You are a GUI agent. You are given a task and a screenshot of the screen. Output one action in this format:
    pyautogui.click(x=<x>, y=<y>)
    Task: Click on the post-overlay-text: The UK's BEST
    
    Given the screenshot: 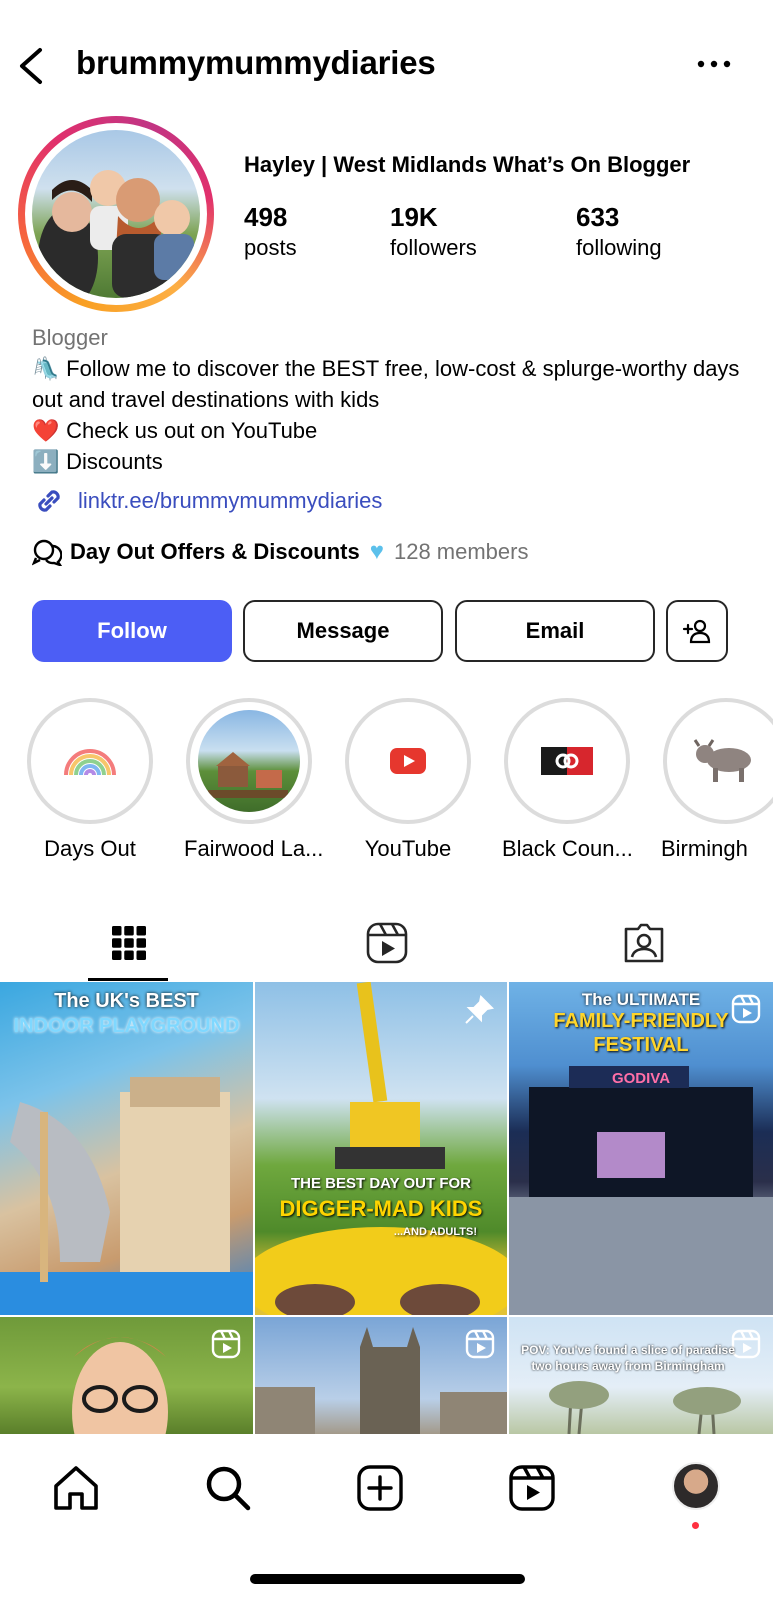 What is the action you would take?
    pyautogui.click(x=126, y=1001)
    